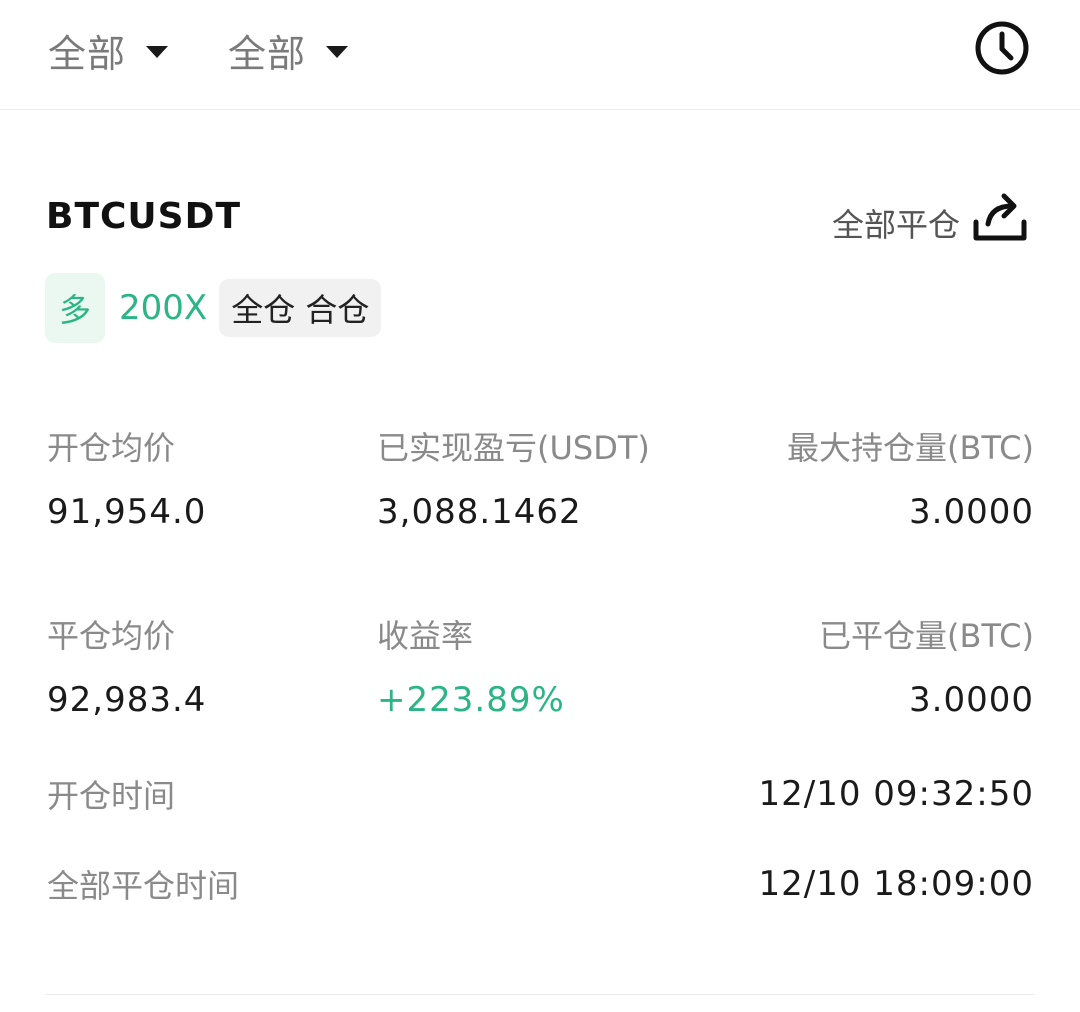 The width and height of the screenshot is (1080, 1012). I want to click on row-label: 开仓时间, so click(111, 796).